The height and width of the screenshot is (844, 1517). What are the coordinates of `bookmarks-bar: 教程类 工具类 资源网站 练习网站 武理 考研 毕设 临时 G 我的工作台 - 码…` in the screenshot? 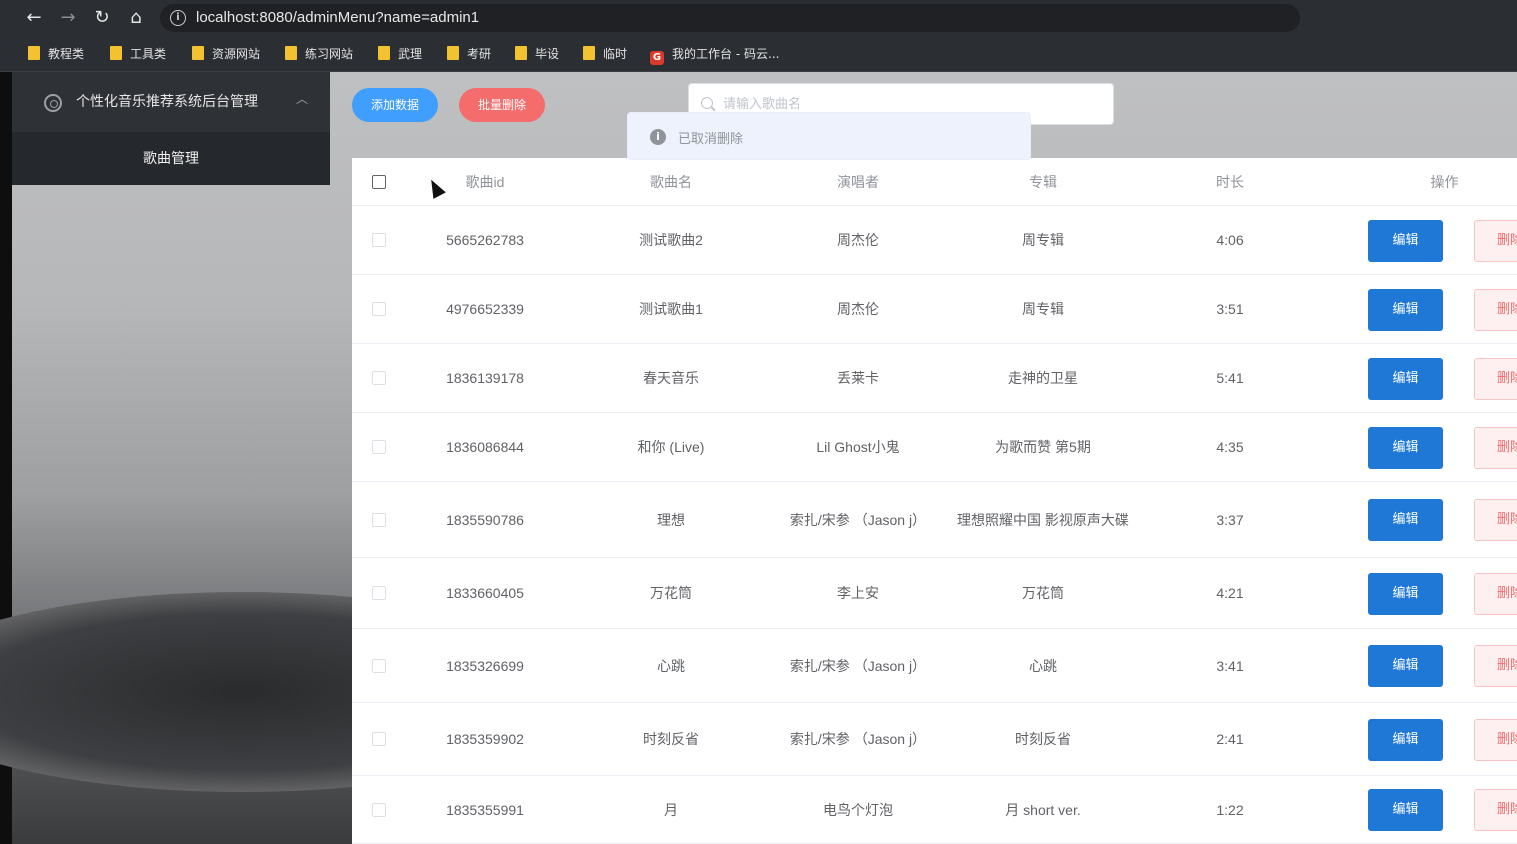 It's located at (758, 54).